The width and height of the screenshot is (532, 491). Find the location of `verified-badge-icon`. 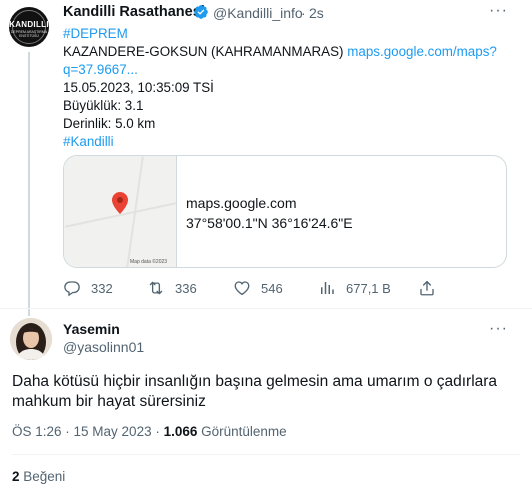

verified-badge-icon is located at coordinates (201, 12).